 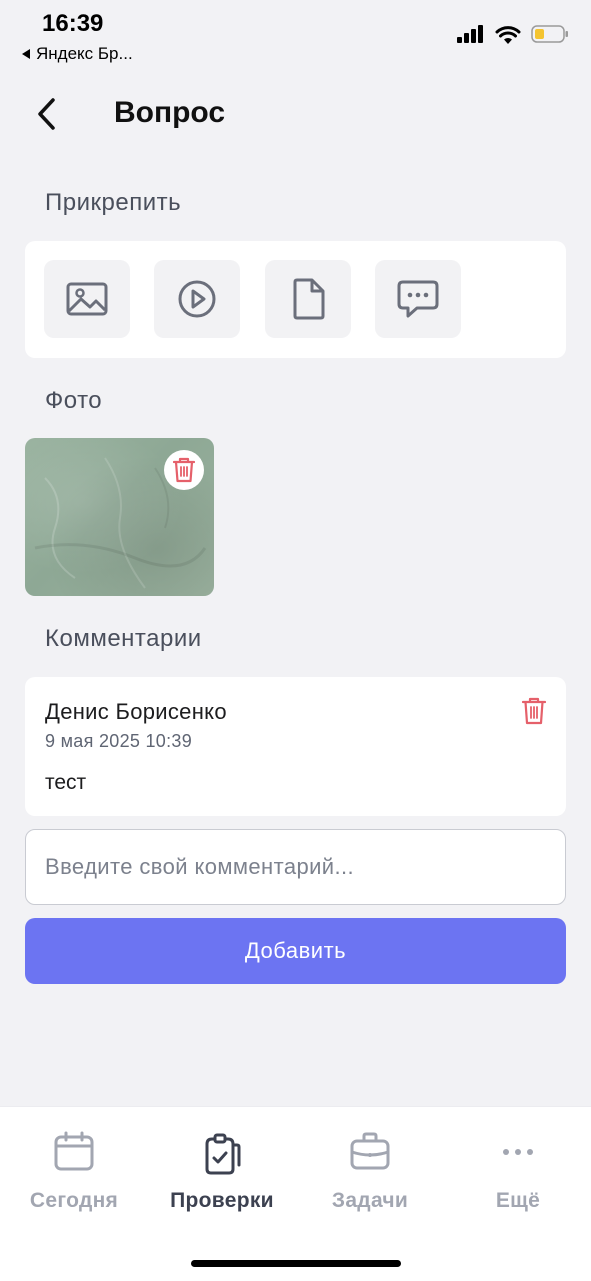 I want to click on comment-bubble-icon, so click(x=418, y=299).